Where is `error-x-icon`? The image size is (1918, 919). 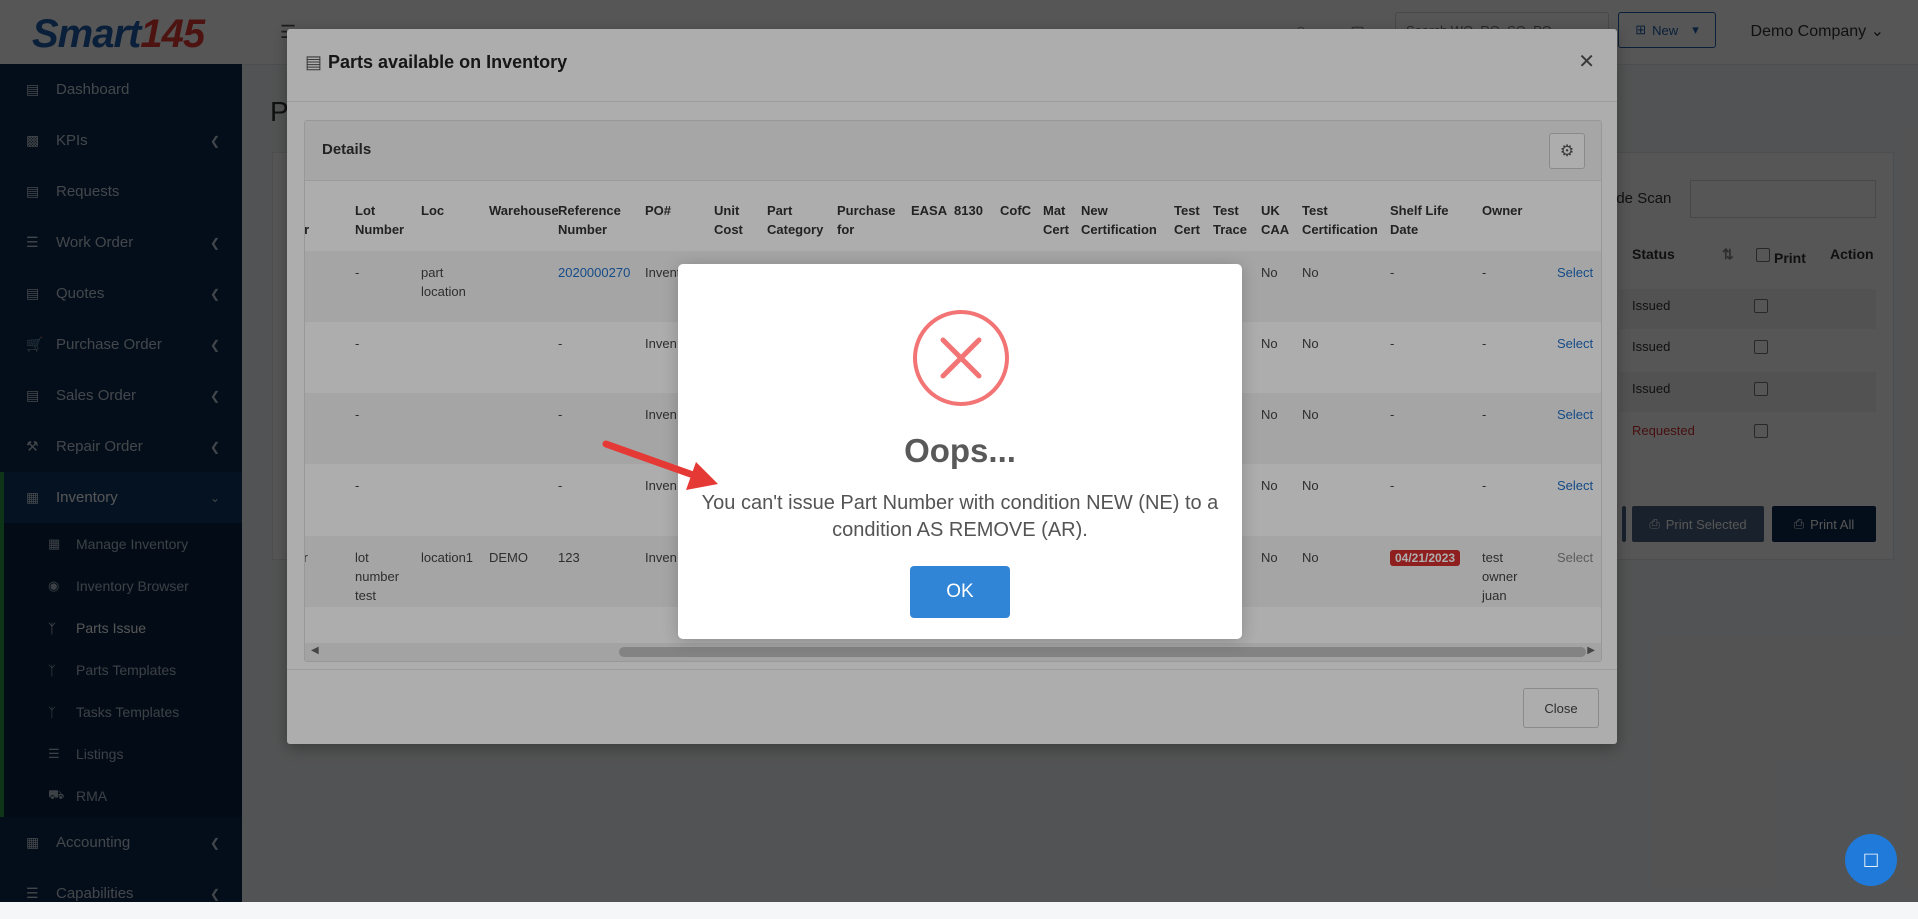 error-x-icon is located at coordinates (961, 358).